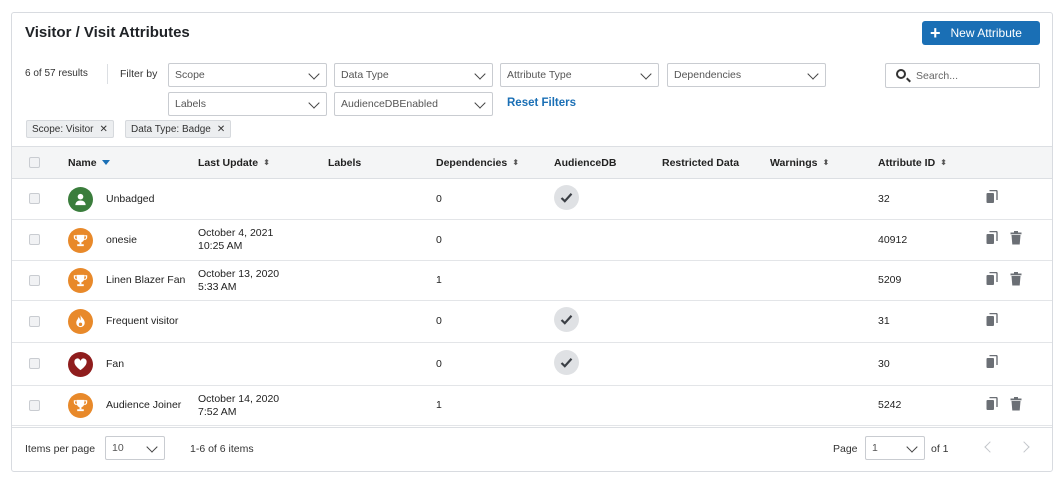  I want to click on attribute-type-select: Attribute Type, so click(579, 75).